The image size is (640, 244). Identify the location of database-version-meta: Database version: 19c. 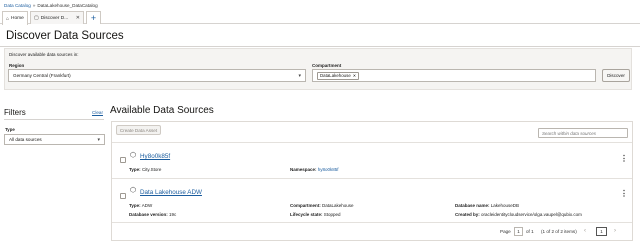
(152, 214).